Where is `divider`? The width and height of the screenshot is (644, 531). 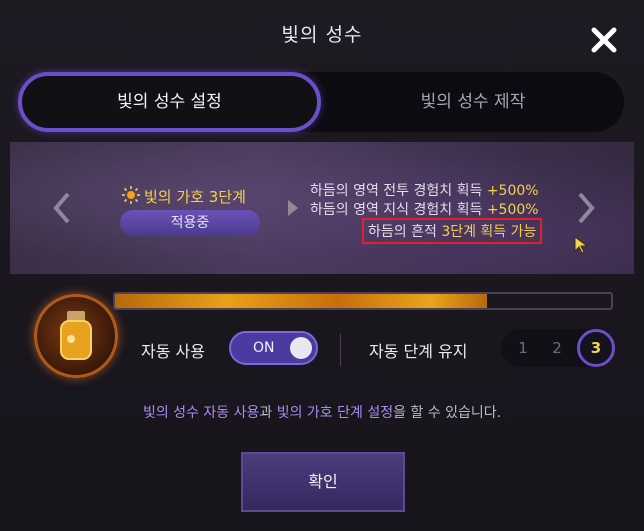 divider is located at coordinates (340, 350).